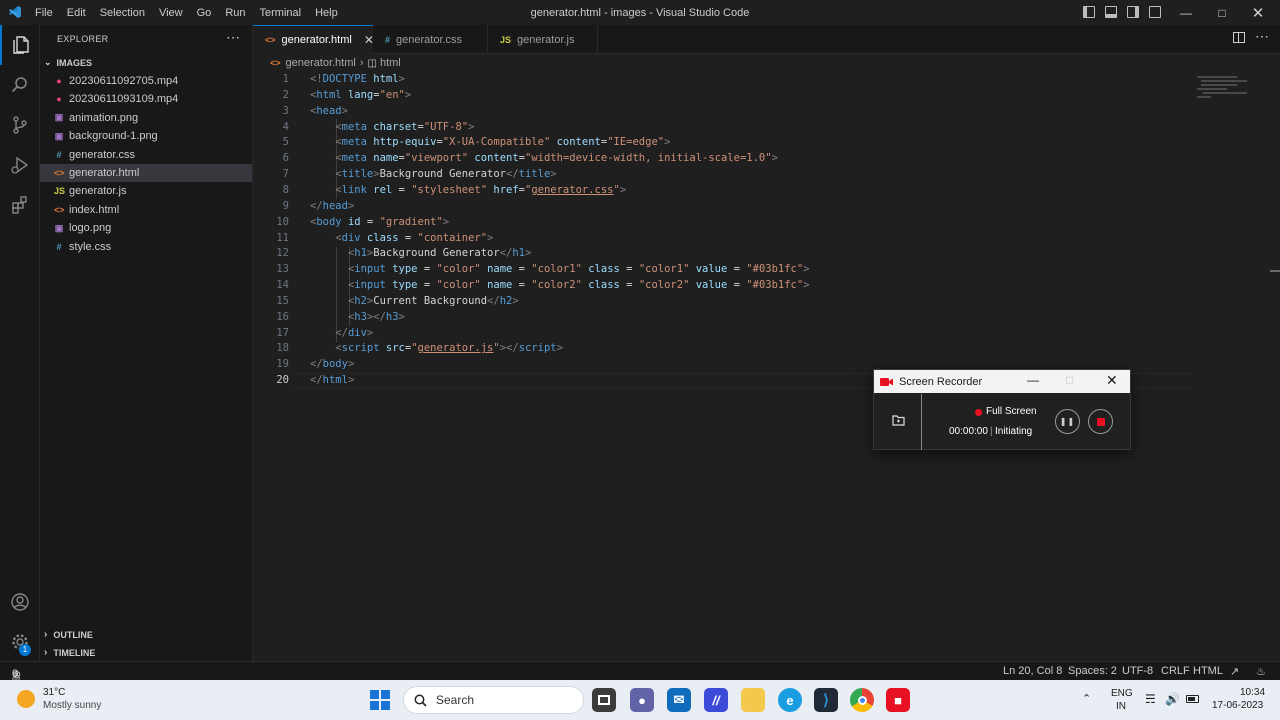  I want to click on language-mode: HTML, so click(1208, 671).